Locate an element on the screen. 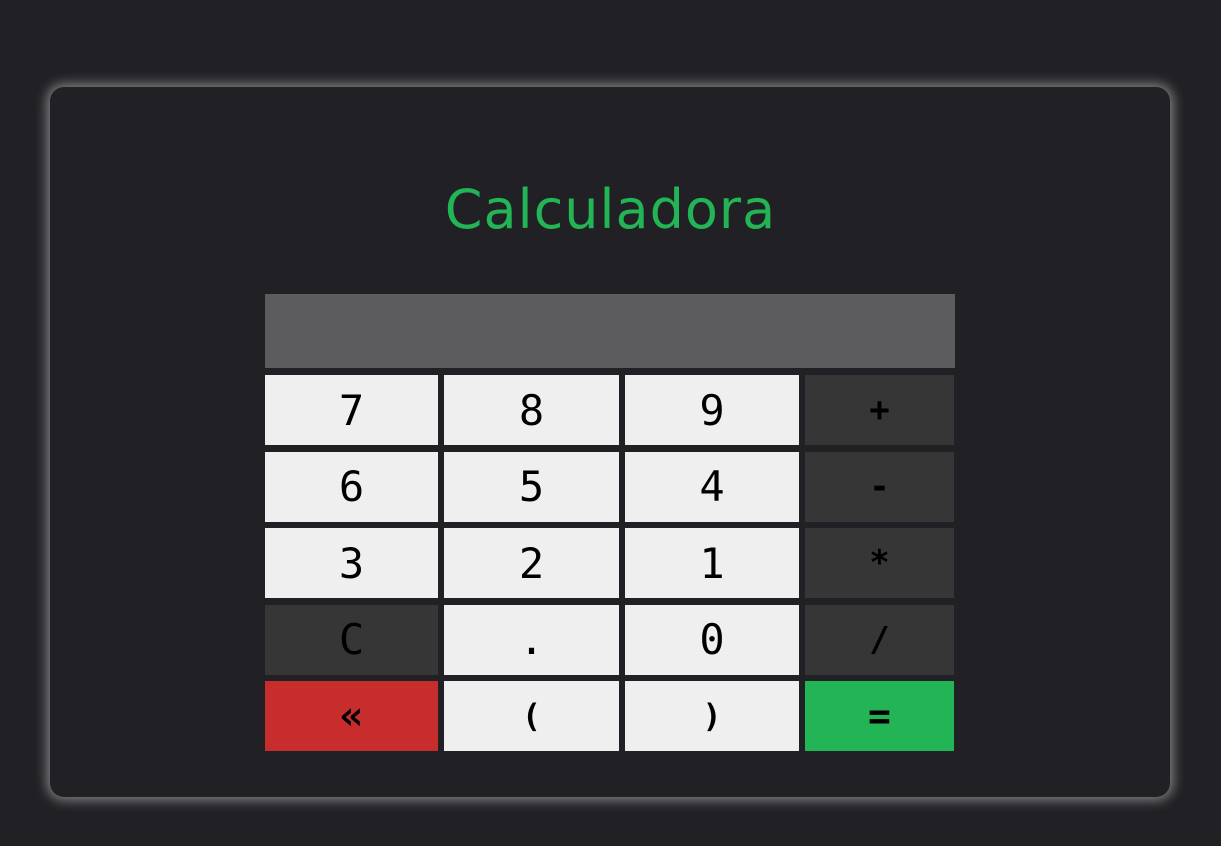 This screenshot has width=1221, height=846. key-9: 9 is located at coordinates (712, 410).